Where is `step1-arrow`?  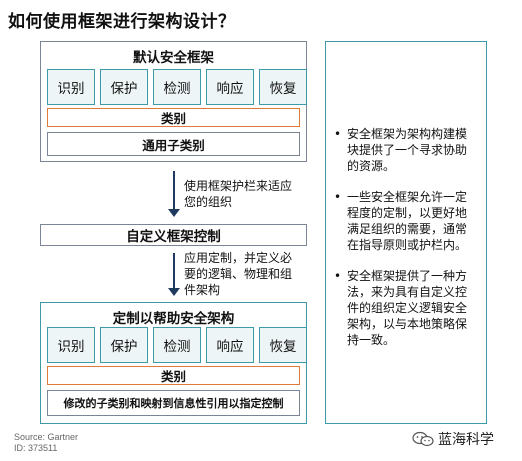 step1-arrow is located at coordinates (174, 194).